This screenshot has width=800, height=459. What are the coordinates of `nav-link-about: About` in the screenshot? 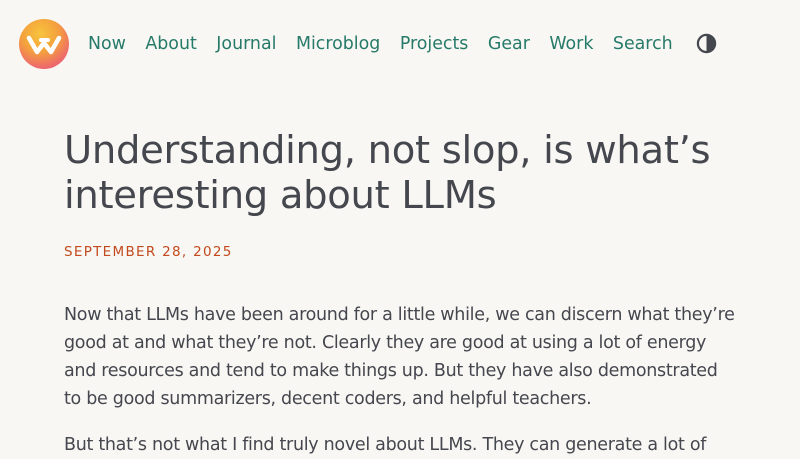 It's located at (170, 44).